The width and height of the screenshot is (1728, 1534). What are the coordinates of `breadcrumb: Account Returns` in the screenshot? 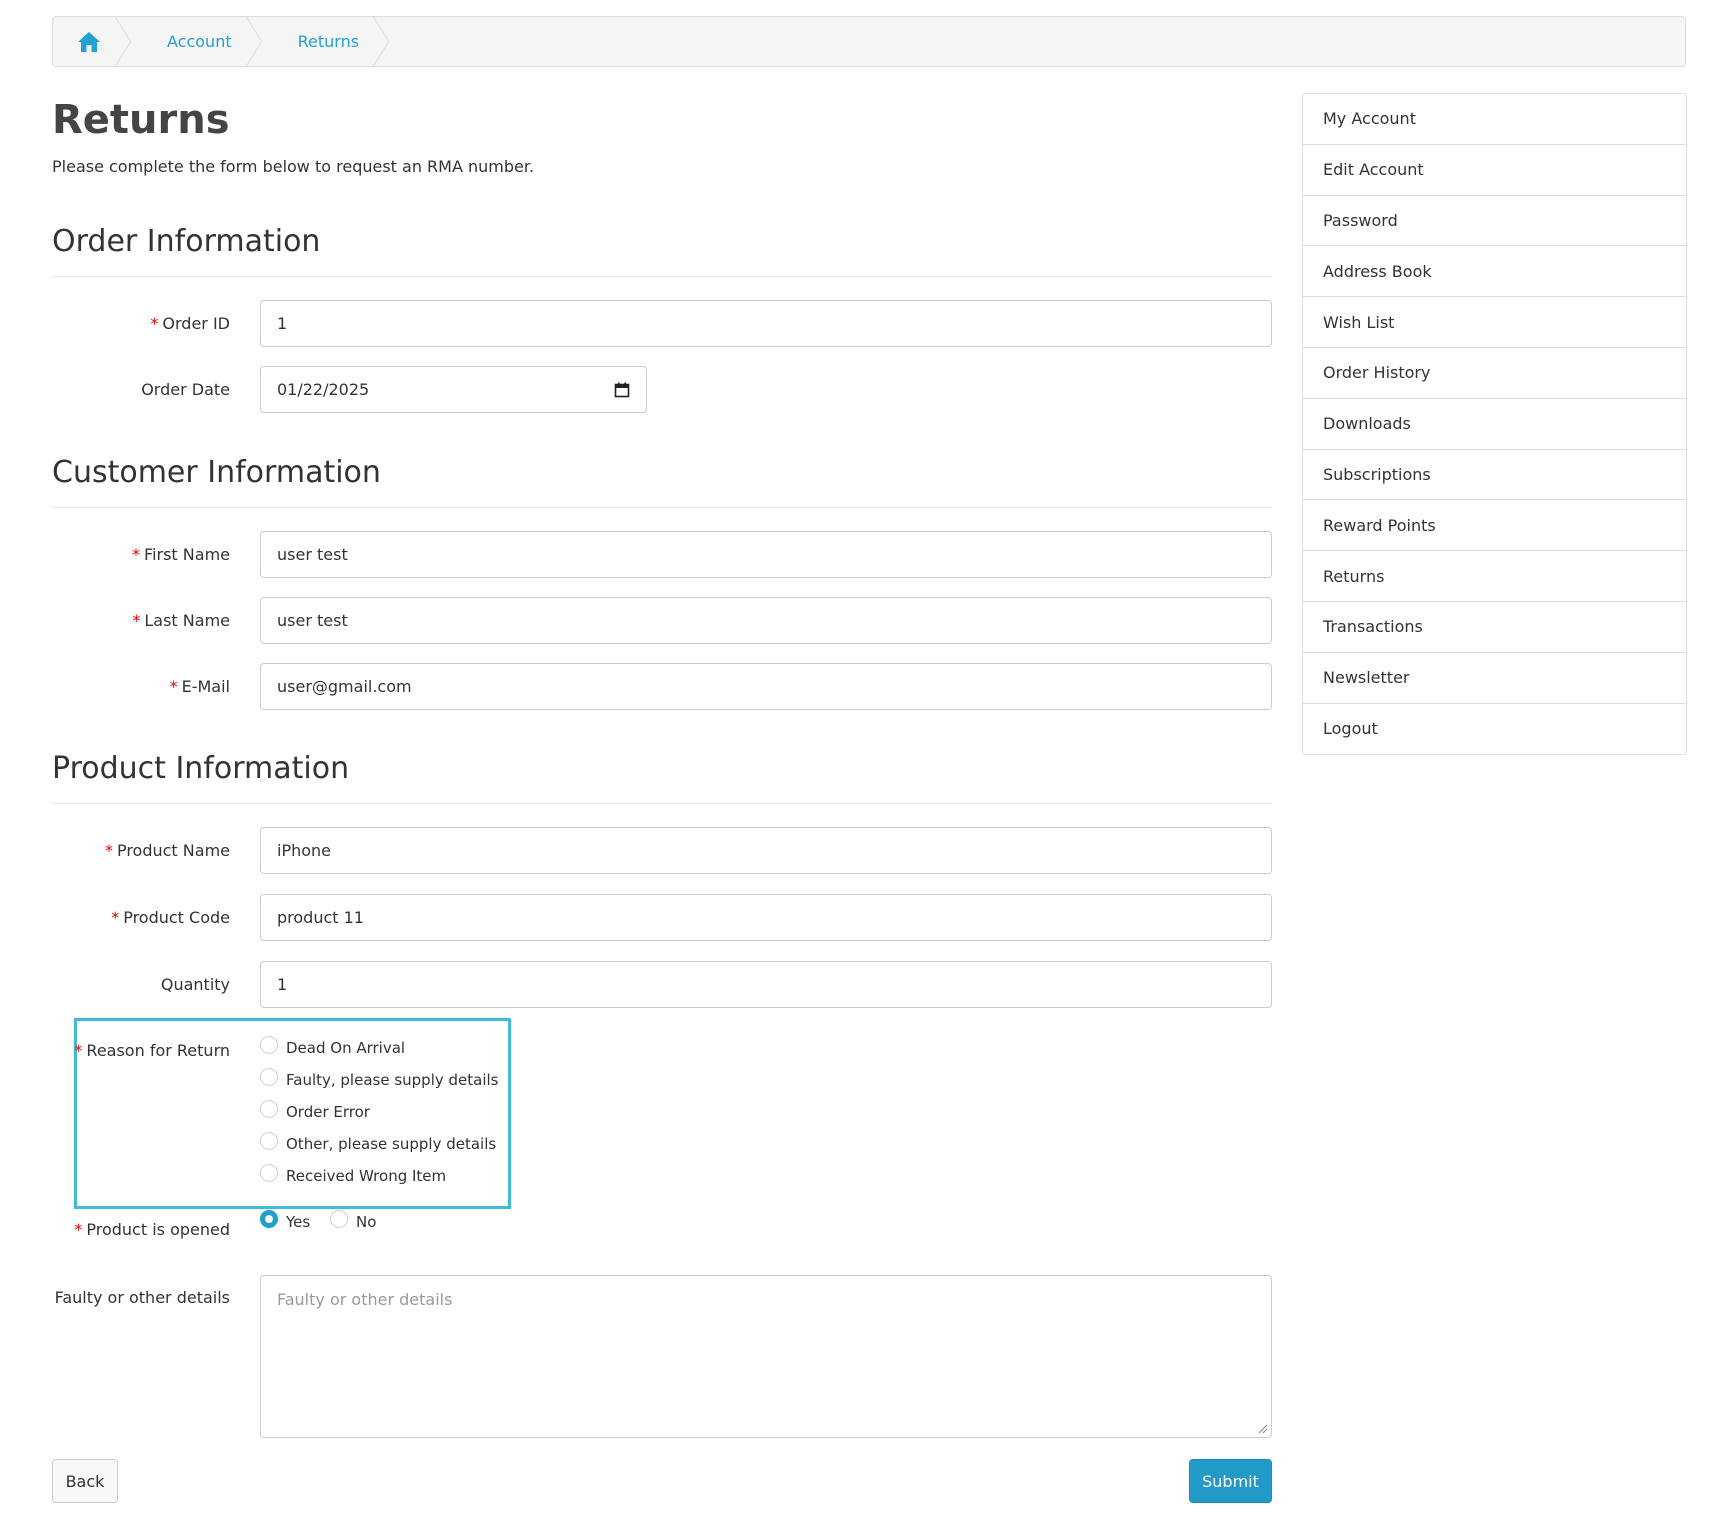 It's located at (869, 41).